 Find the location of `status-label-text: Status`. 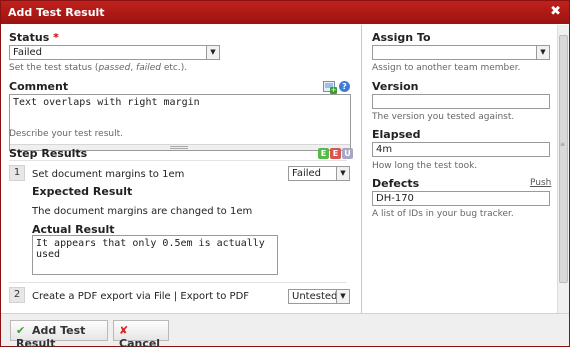

status-label-text: Status is located at coordinates (29, 37).